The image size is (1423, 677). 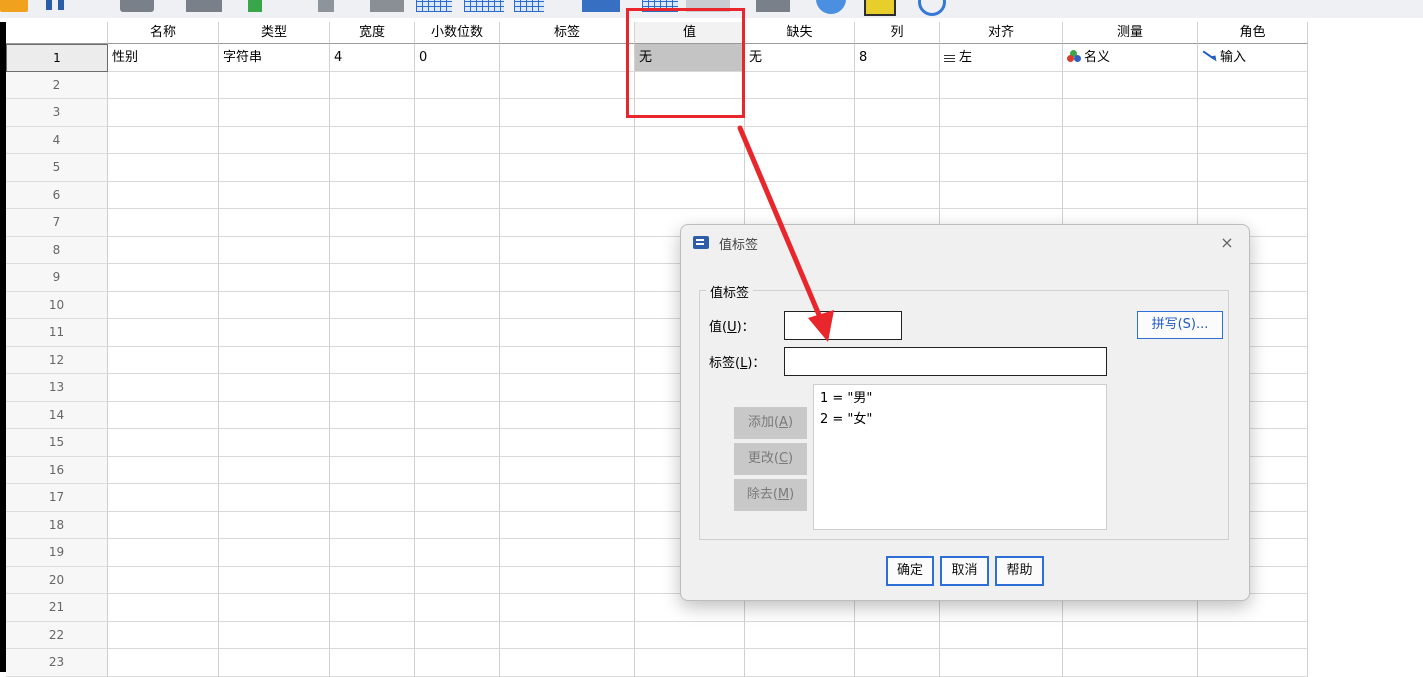 What do you see at coordinates (255, 6) in the screenshot?
I see `undo-icon` at bounding box center [255, 6].